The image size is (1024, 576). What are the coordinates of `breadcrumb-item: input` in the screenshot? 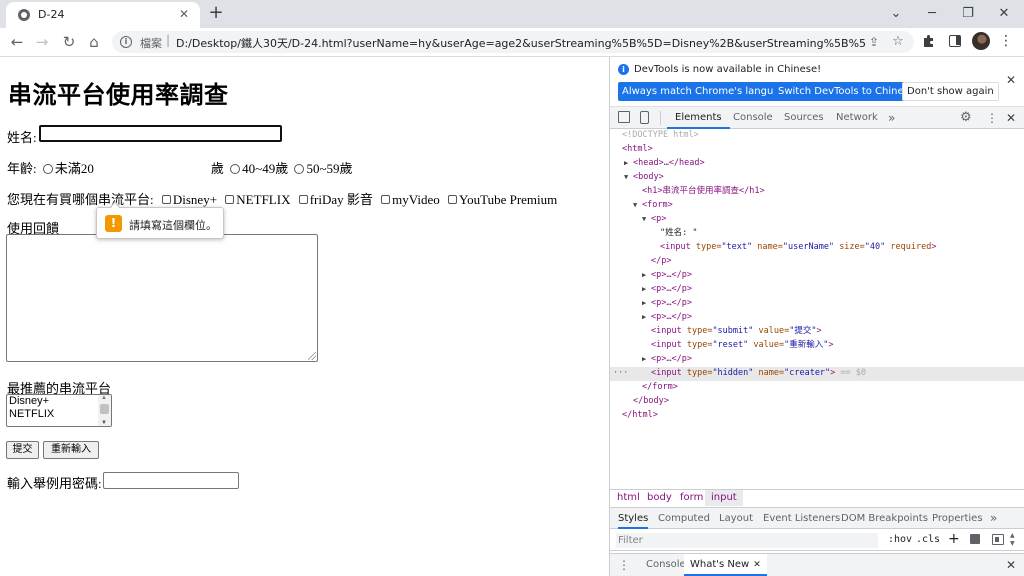 It's located at (724, 498).